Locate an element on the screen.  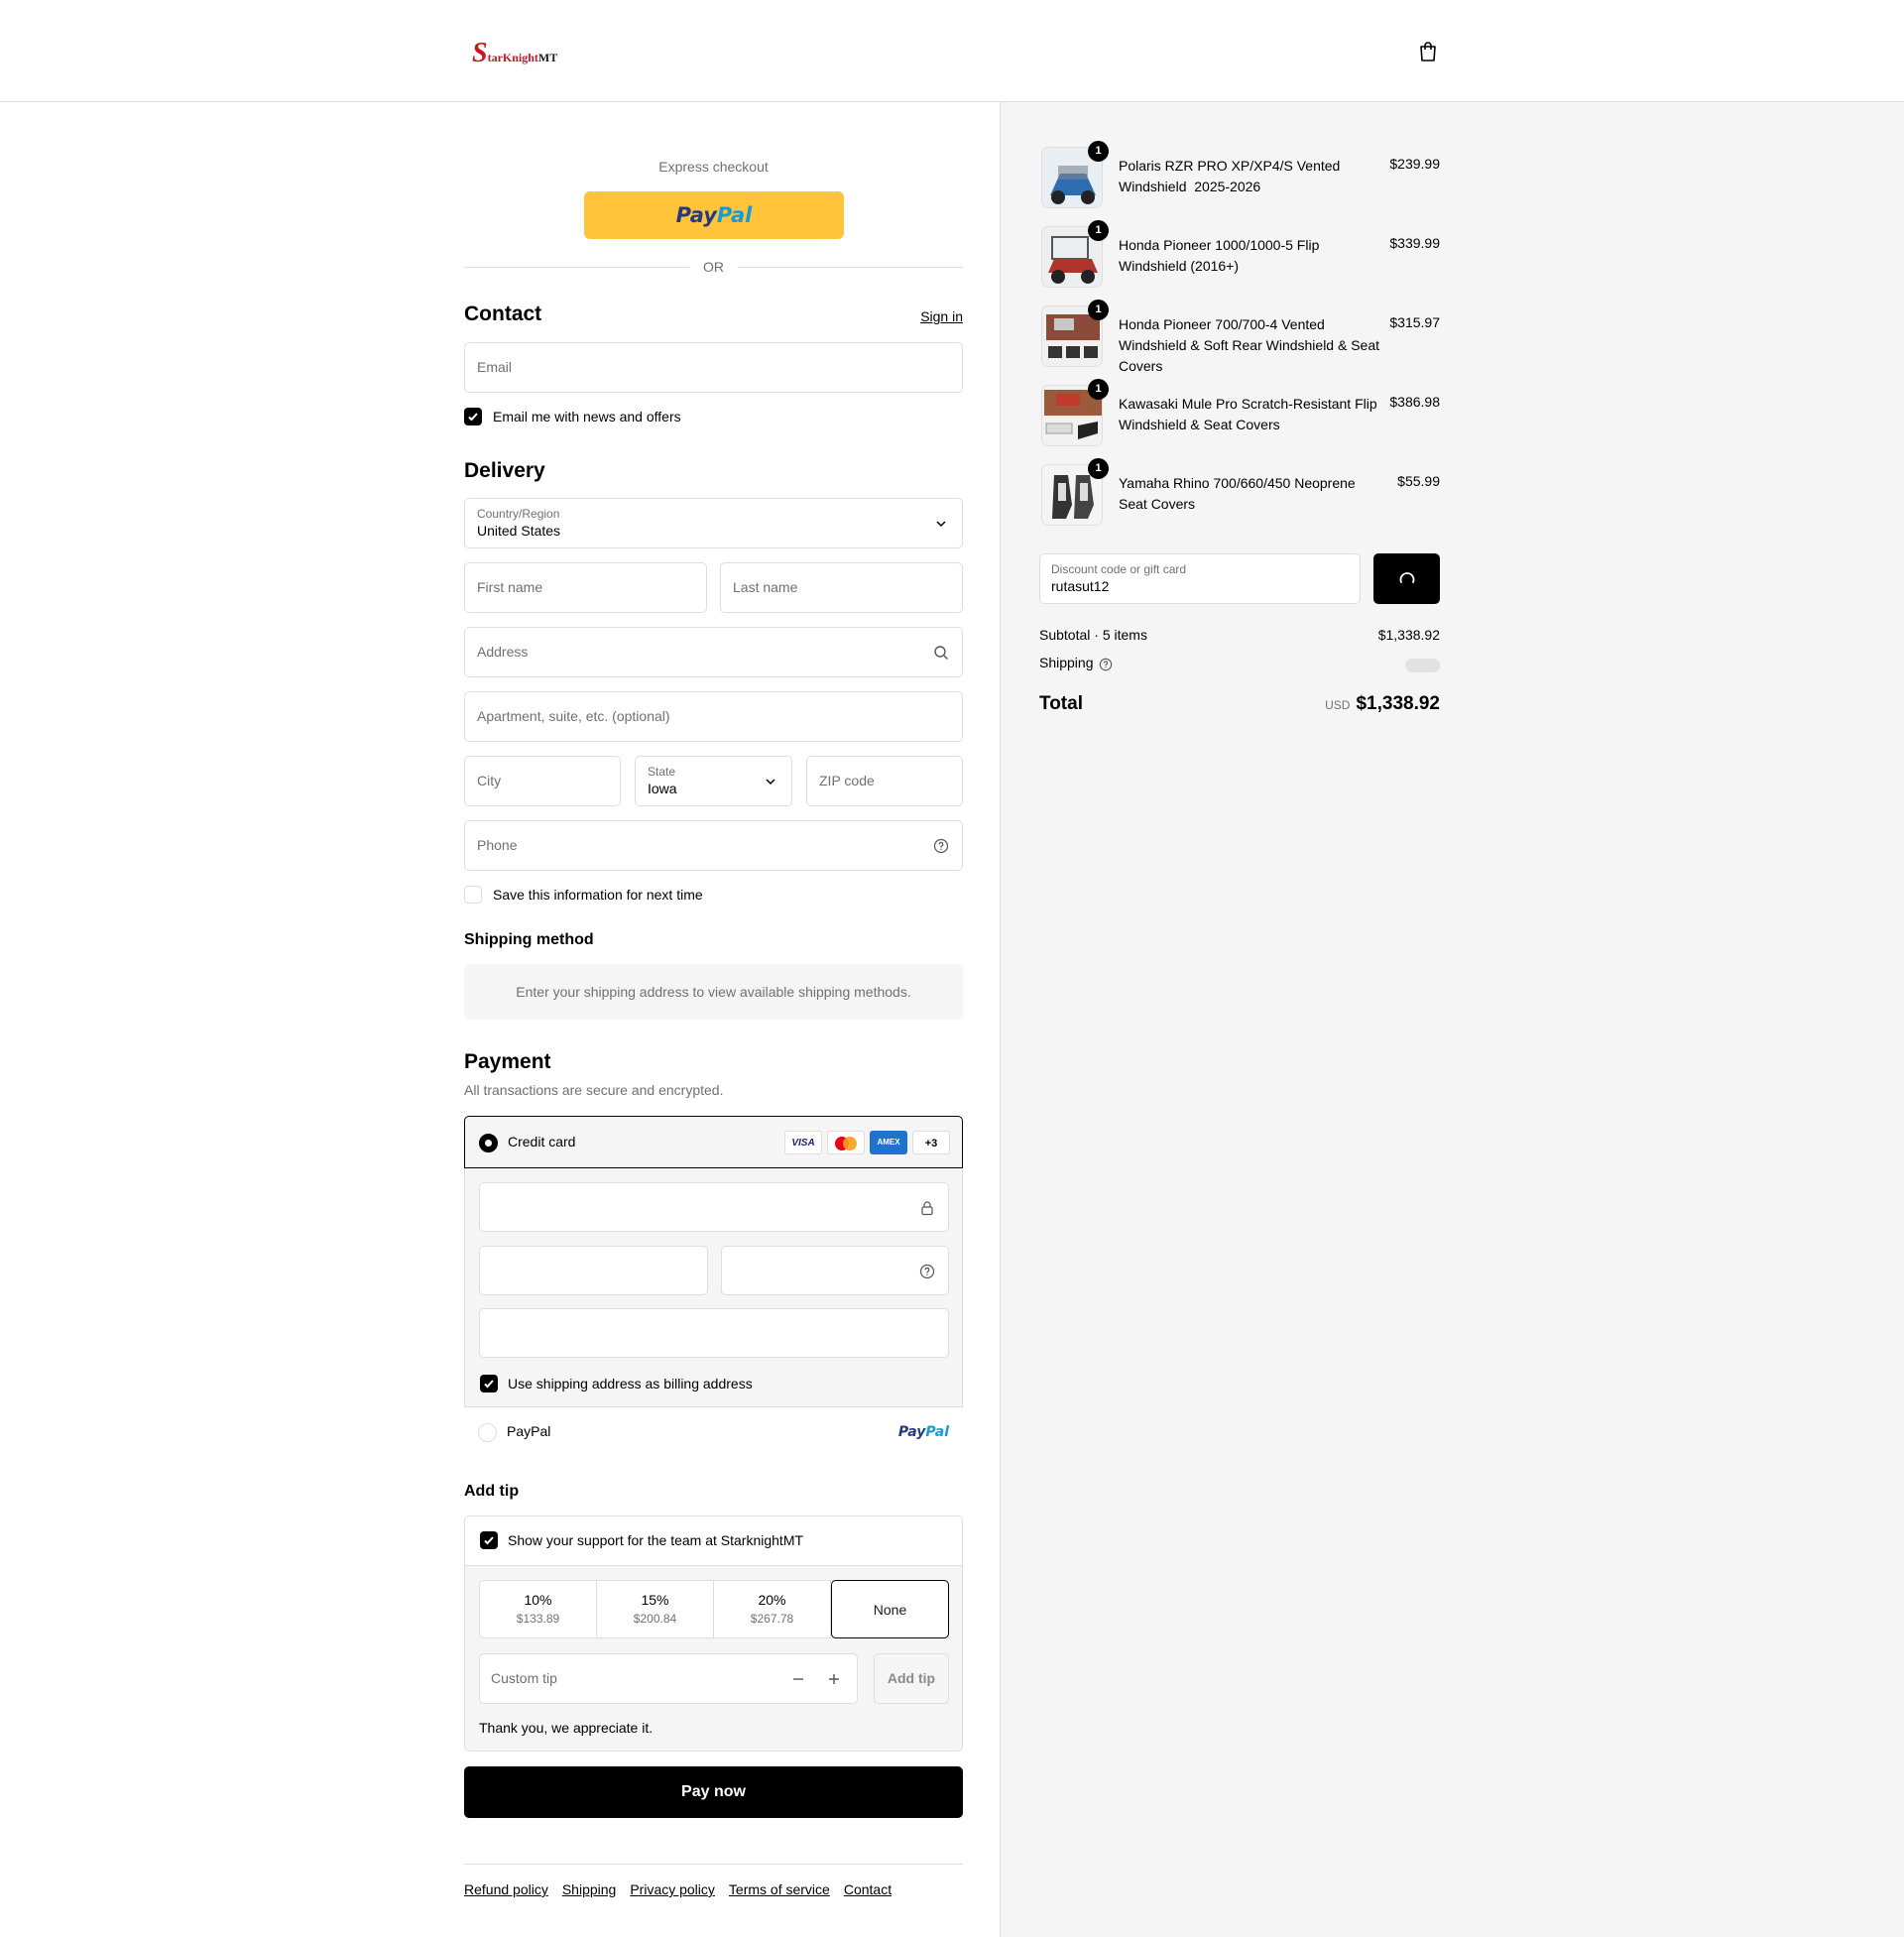
tip-percent: 20% is located at coordinates (772, 1600).